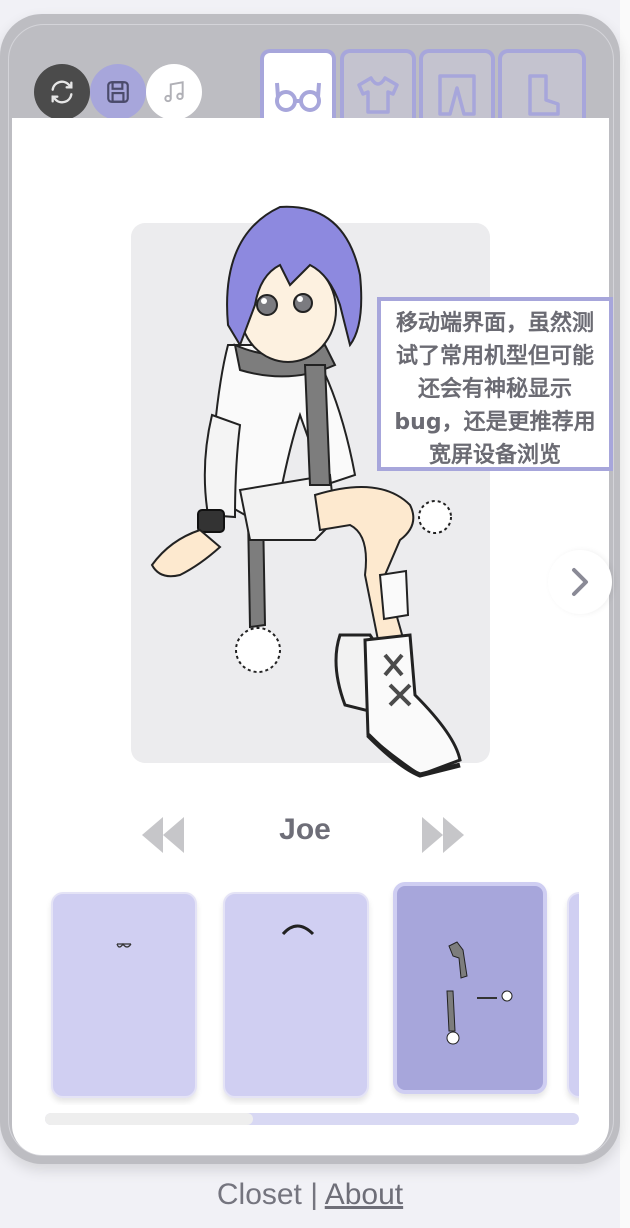 The width and height of the screenshot is (630, 1228). What do you see at coordinates (495, 422) in the screenshot?
I see `notice-line: bug，还是更推荐用` at bounding box center [495, 422].